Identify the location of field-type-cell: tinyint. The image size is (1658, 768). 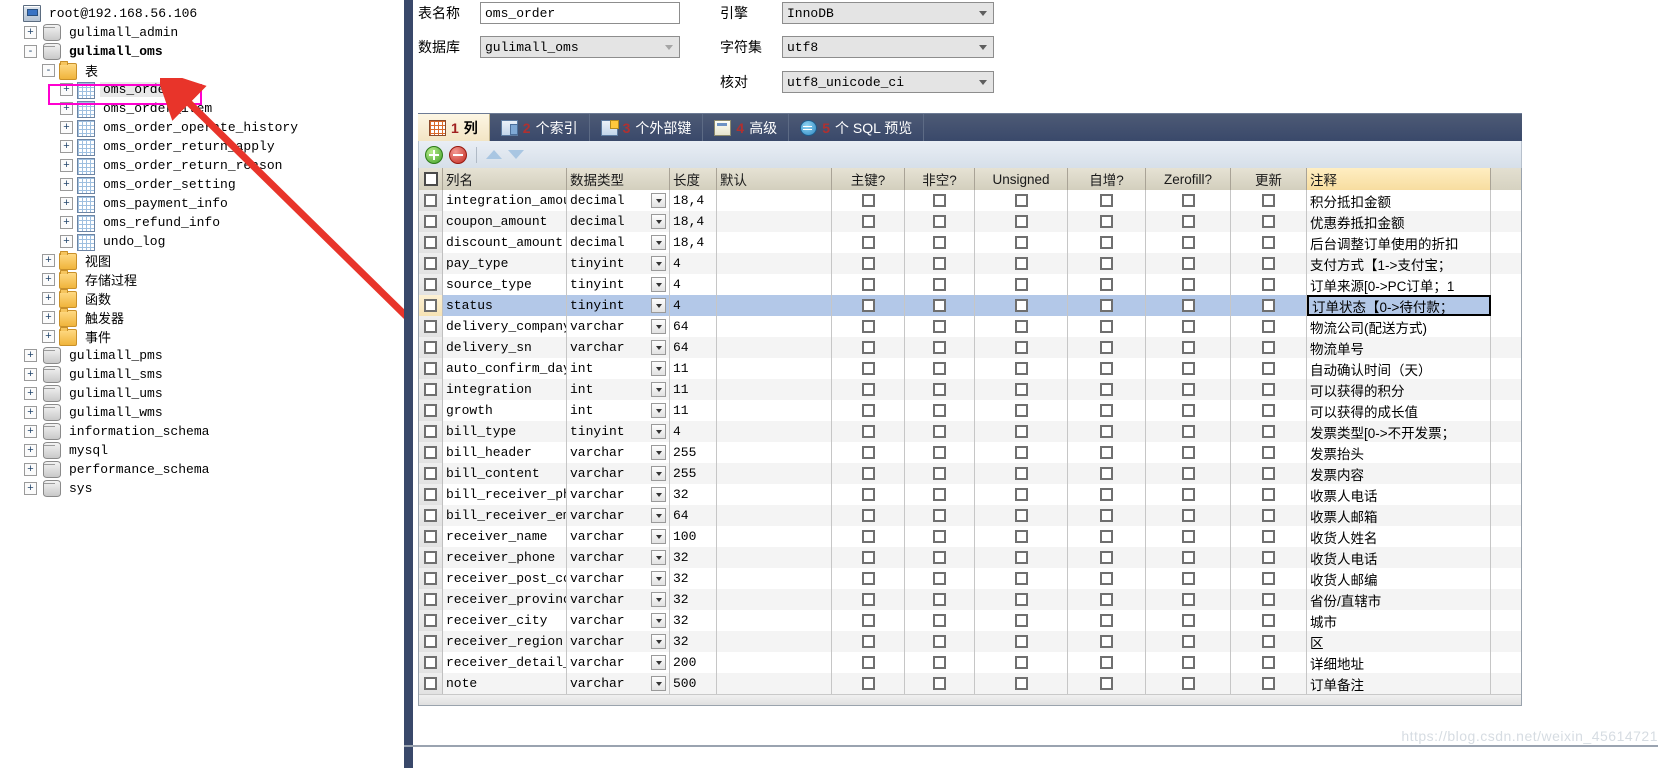
(618, 284).